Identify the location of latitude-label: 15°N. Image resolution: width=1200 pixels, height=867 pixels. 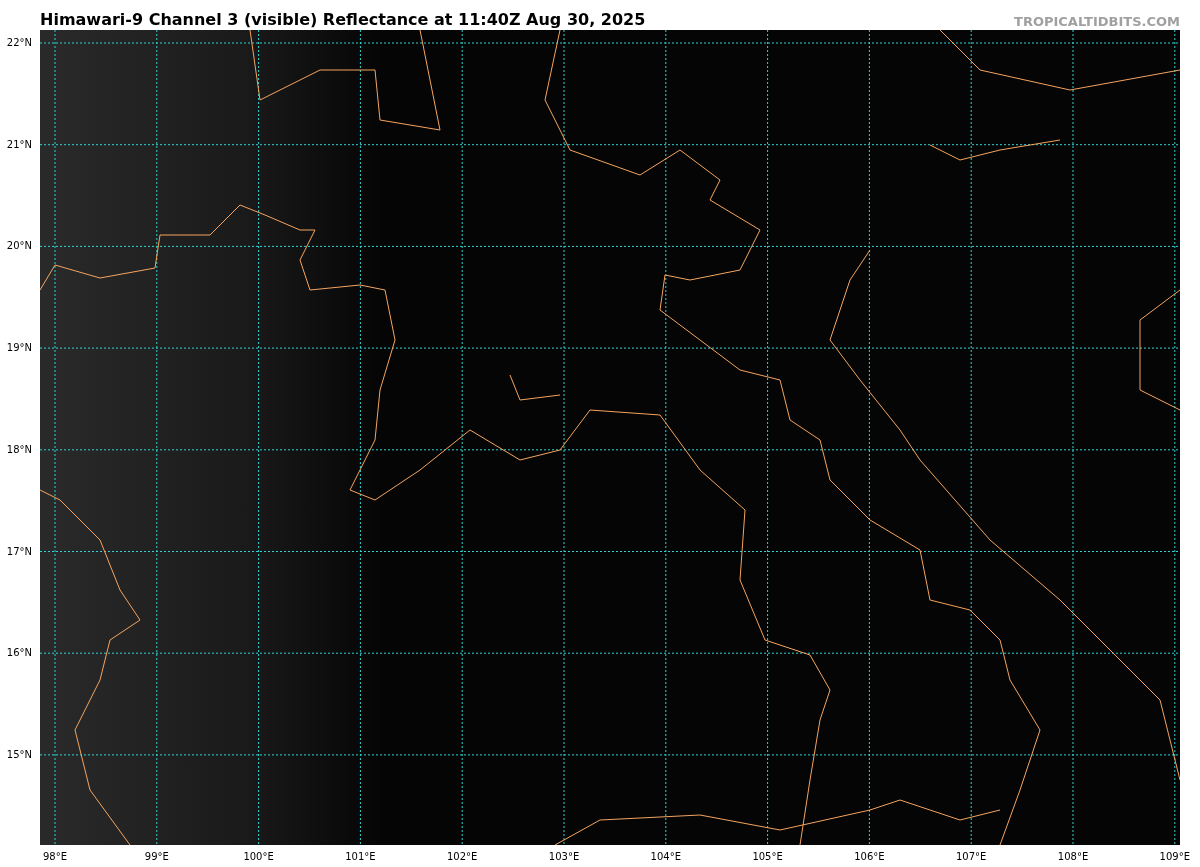
(19, 754).